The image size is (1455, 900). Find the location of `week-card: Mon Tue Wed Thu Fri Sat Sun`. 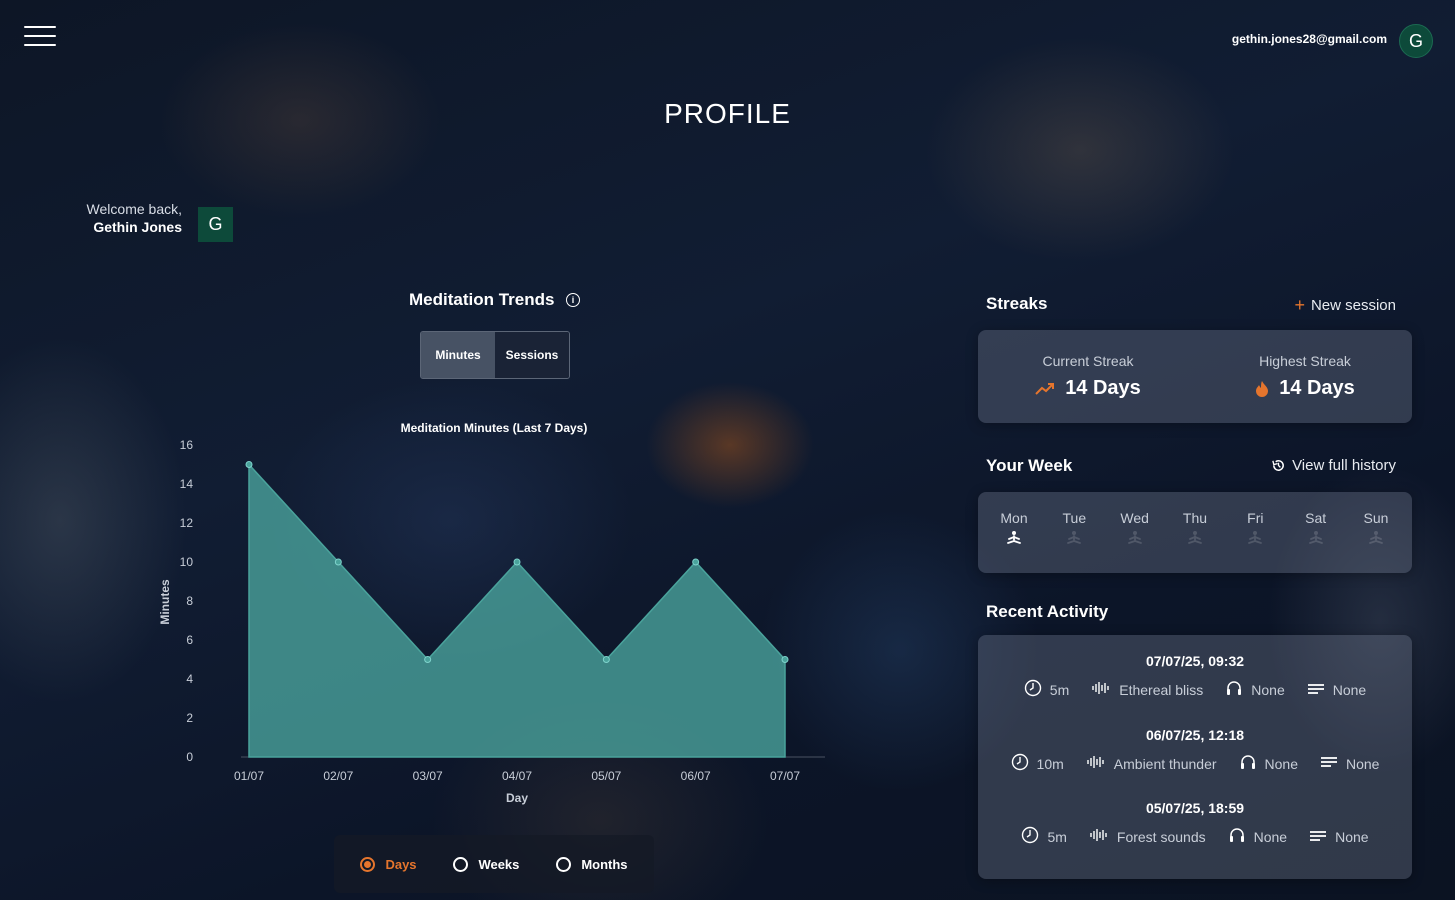

week-card: Mon Tue Wed Thu Fri Sat Sun is located at coordinates (1195, 532).